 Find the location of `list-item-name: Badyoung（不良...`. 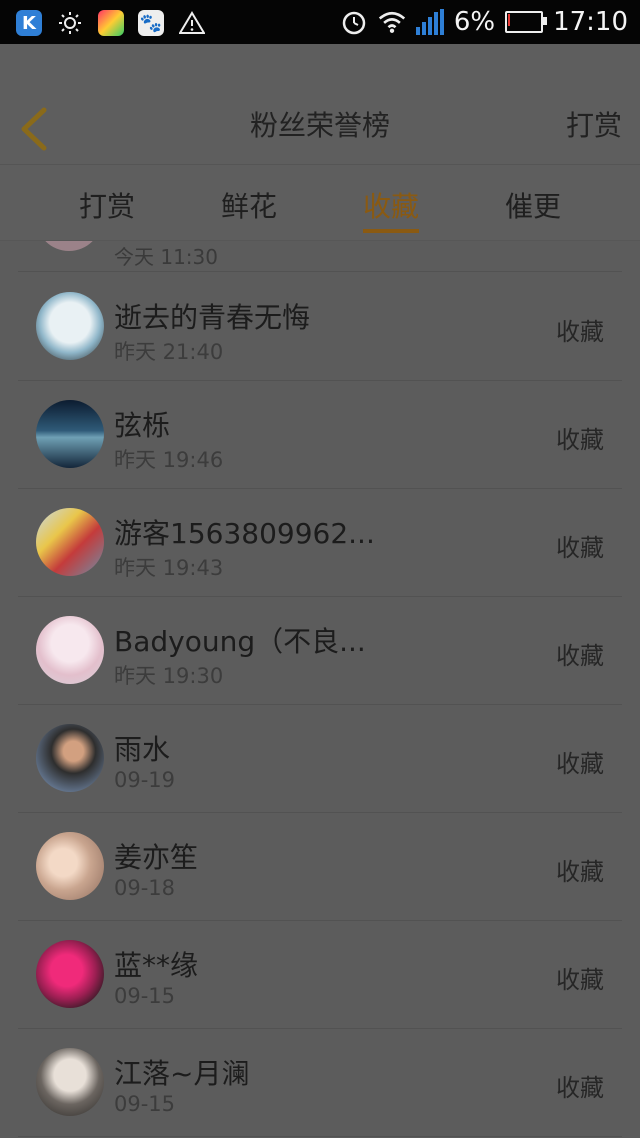

list-item-name: Badyoung（不良... is located at coordinates (240, 641).